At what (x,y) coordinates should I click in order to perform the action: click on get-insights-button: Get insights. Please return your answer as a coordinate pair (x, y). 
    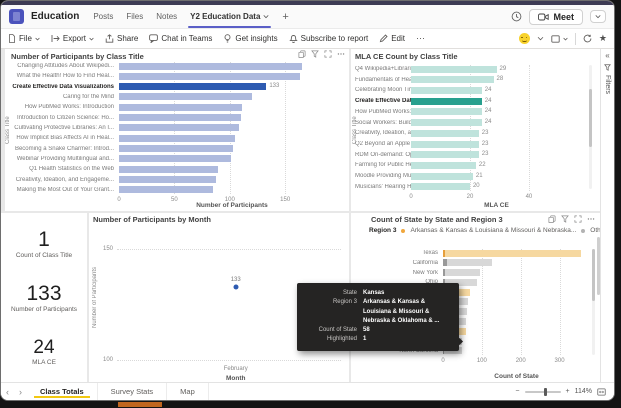
    Looking at the image, I should click on (250, 38).